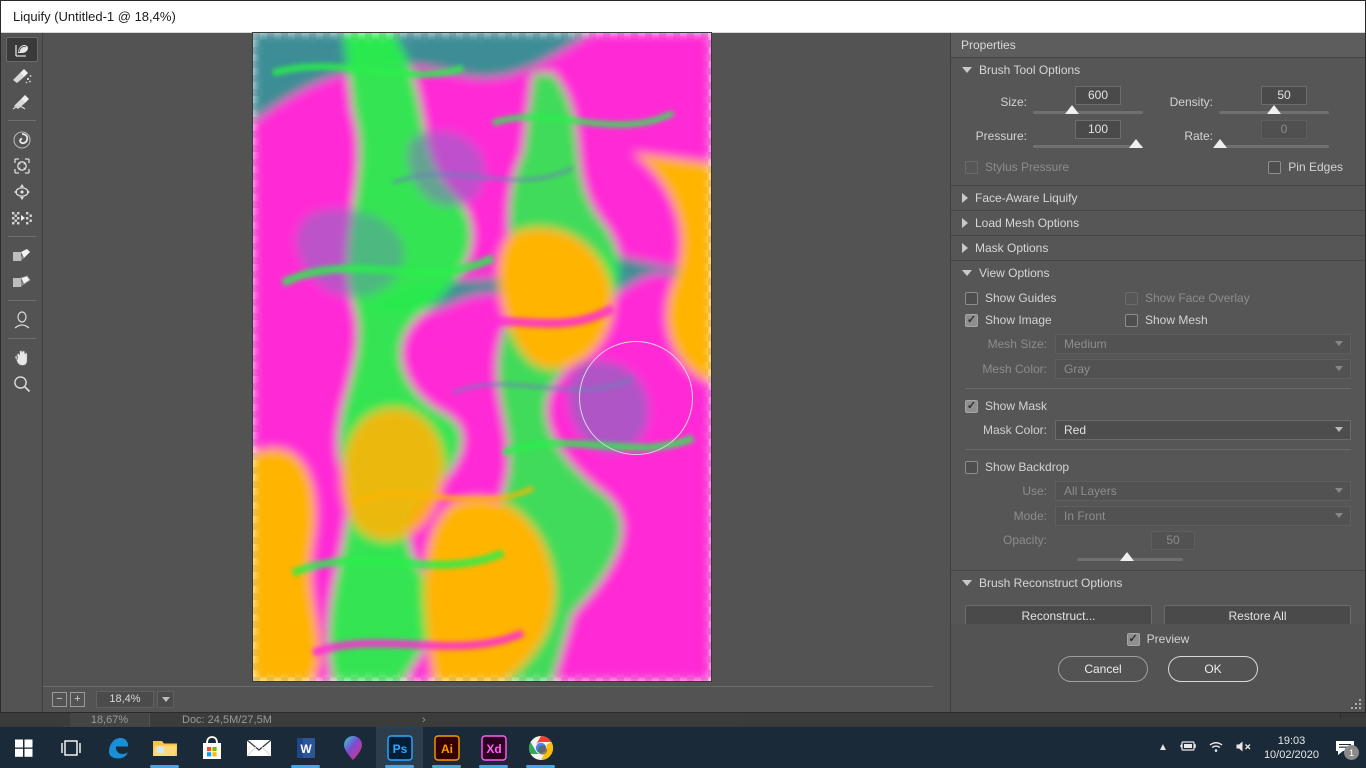 The image size is (1366, 768). What do you see at coordinates (1203, 343) in the screenshot?
I see `mesh-size-select: Medium` at bounding box center [1203, 343].